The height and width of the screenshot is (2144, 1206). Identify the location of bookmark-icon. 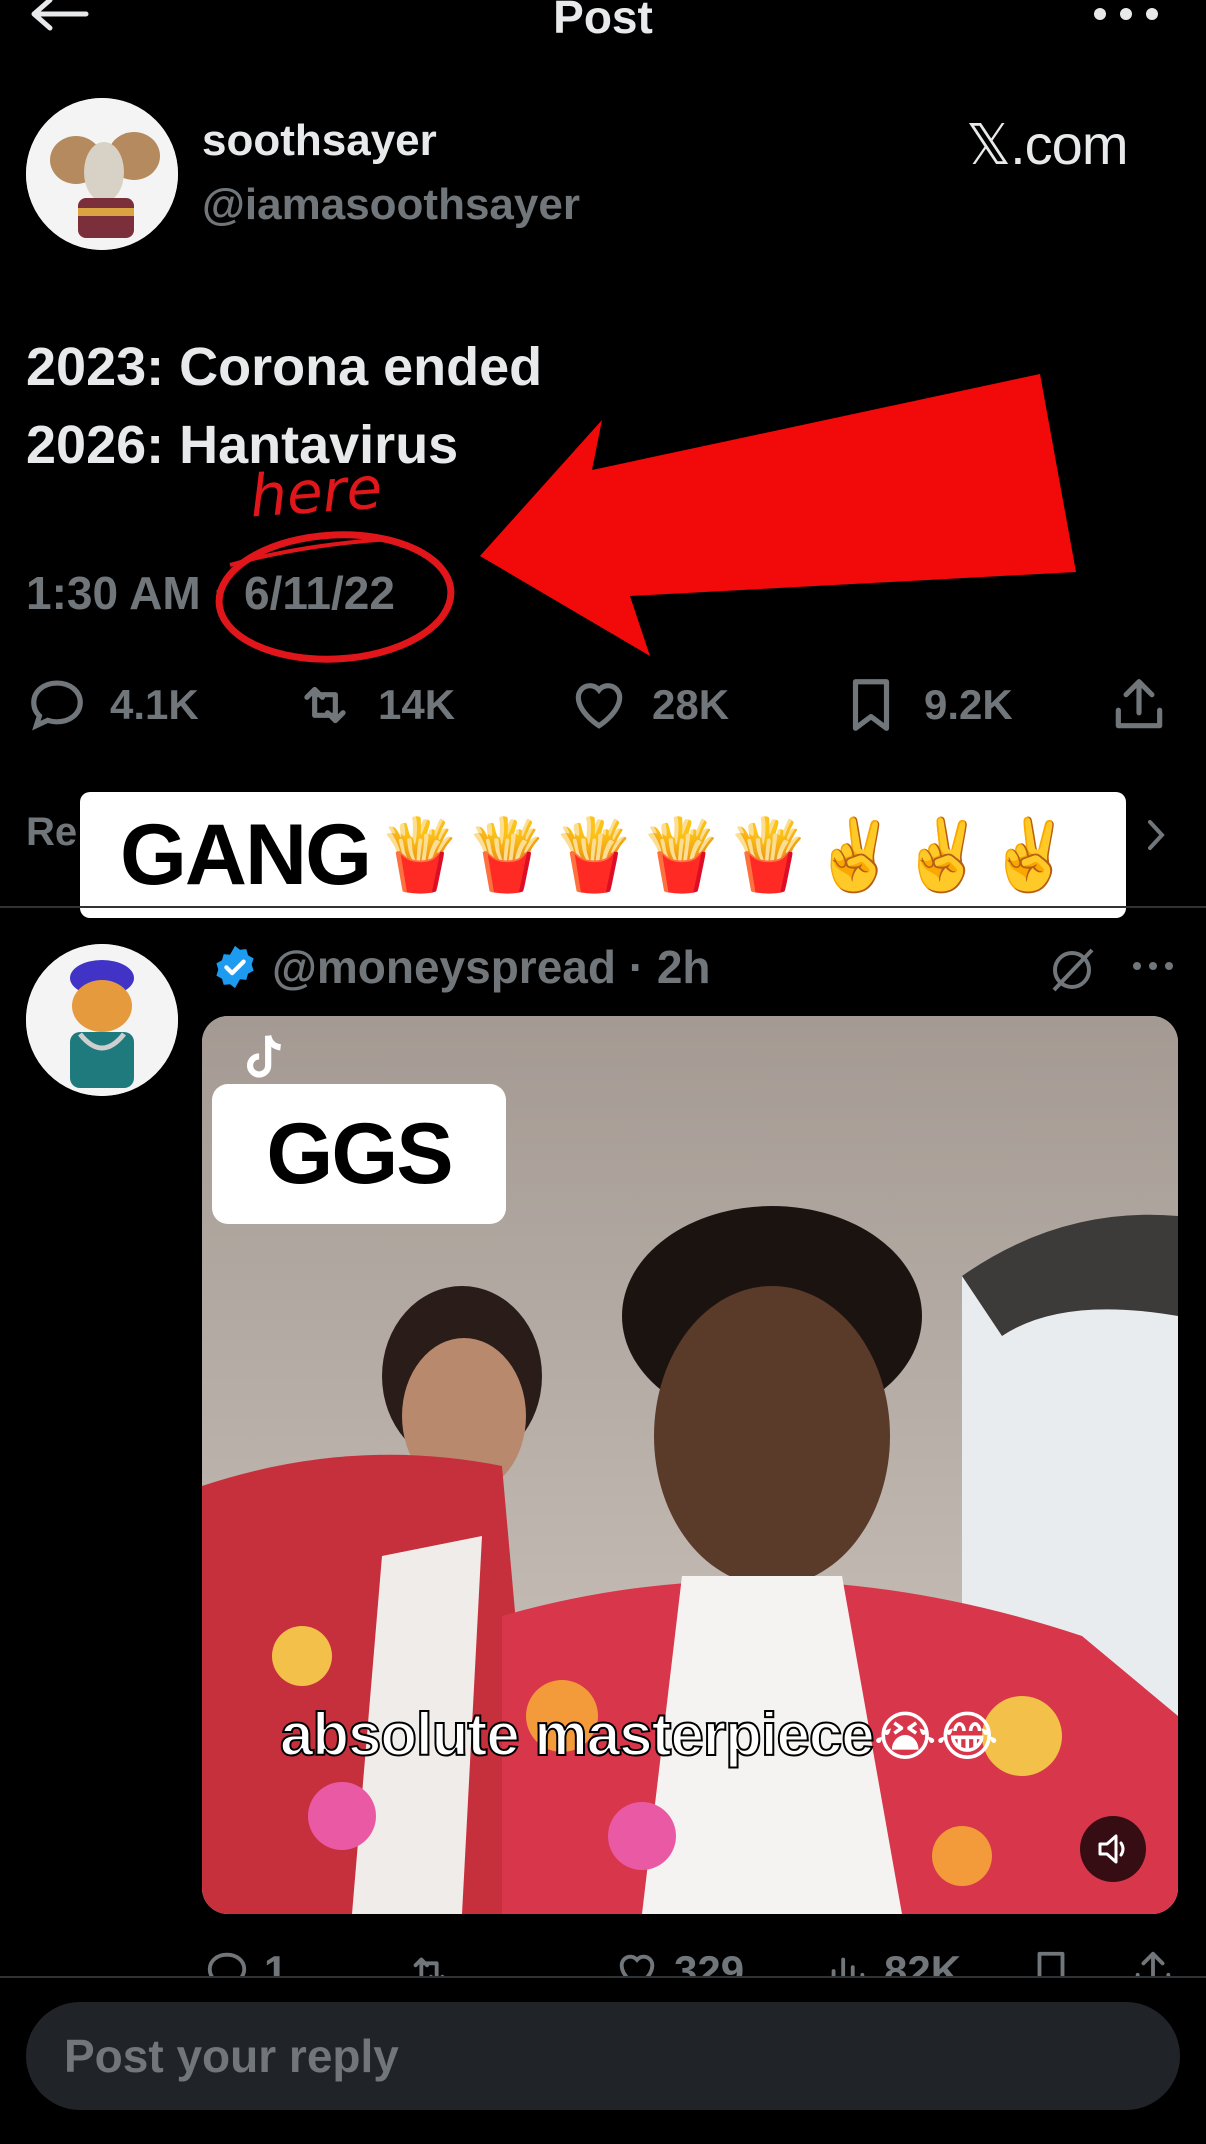
(871, 705).